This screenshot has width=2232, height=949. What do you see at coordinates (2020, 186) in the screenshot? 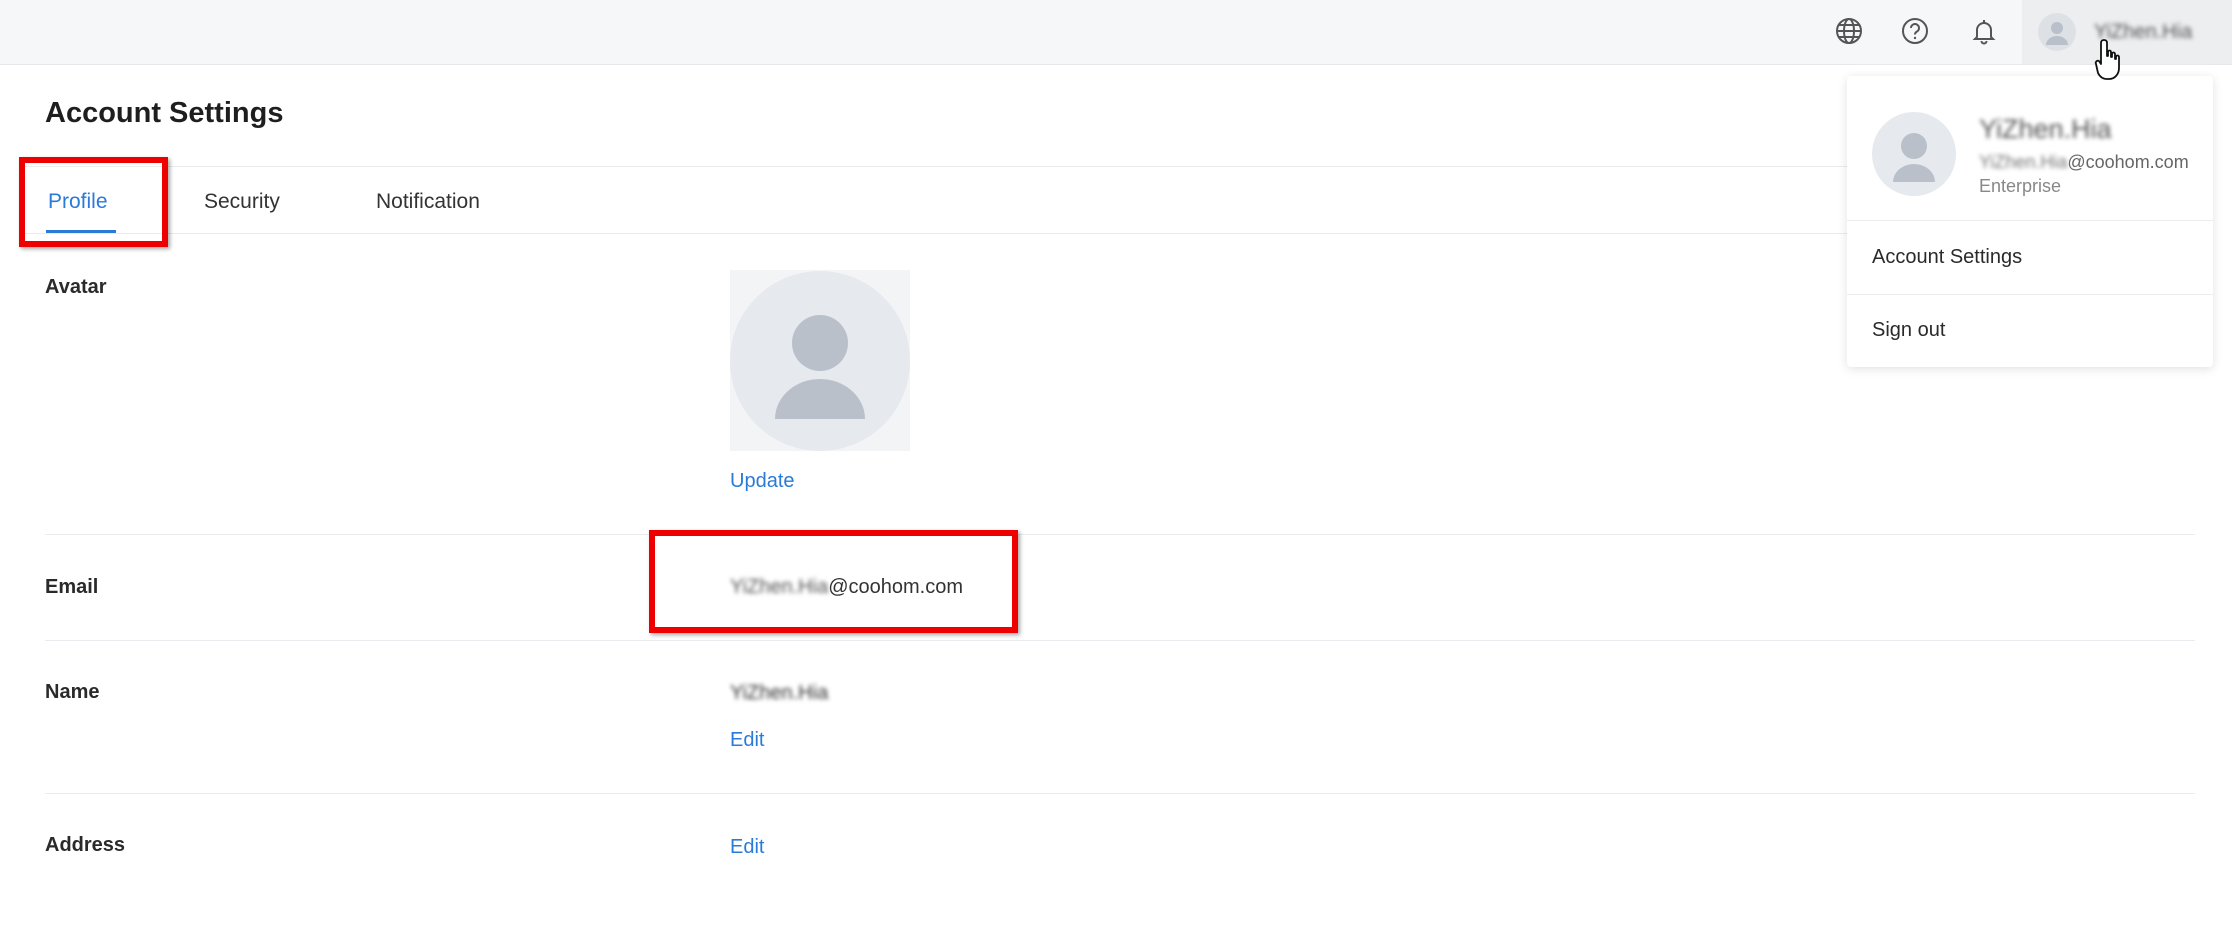
I see `dropdown-plan: Enterprise` at bounding box center [2020, 186].